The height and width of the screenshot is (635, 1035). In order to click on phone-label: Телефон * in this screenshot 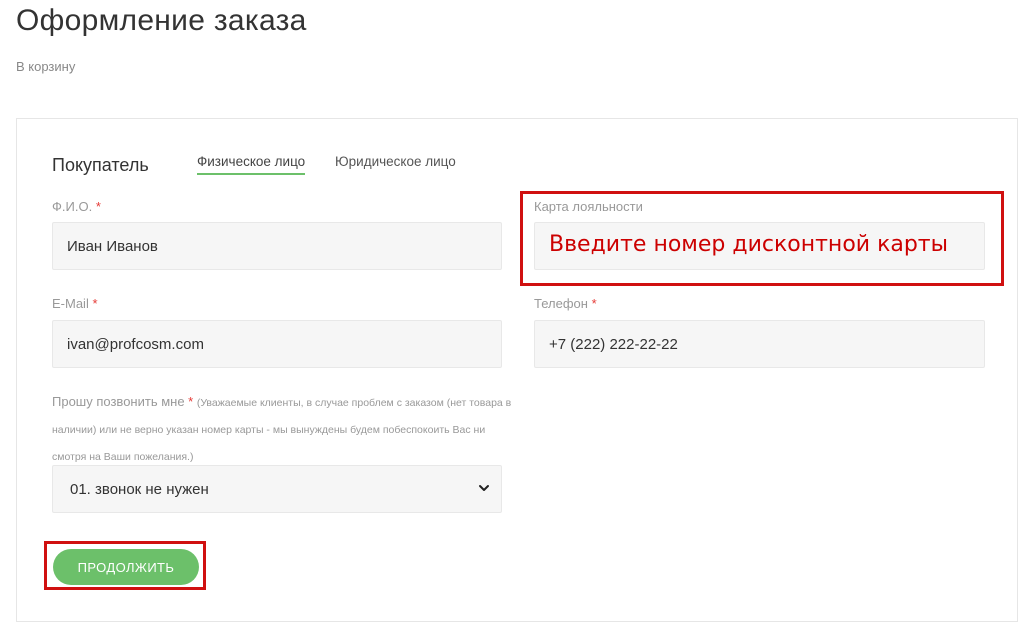, I will do `click(565, 303)`.